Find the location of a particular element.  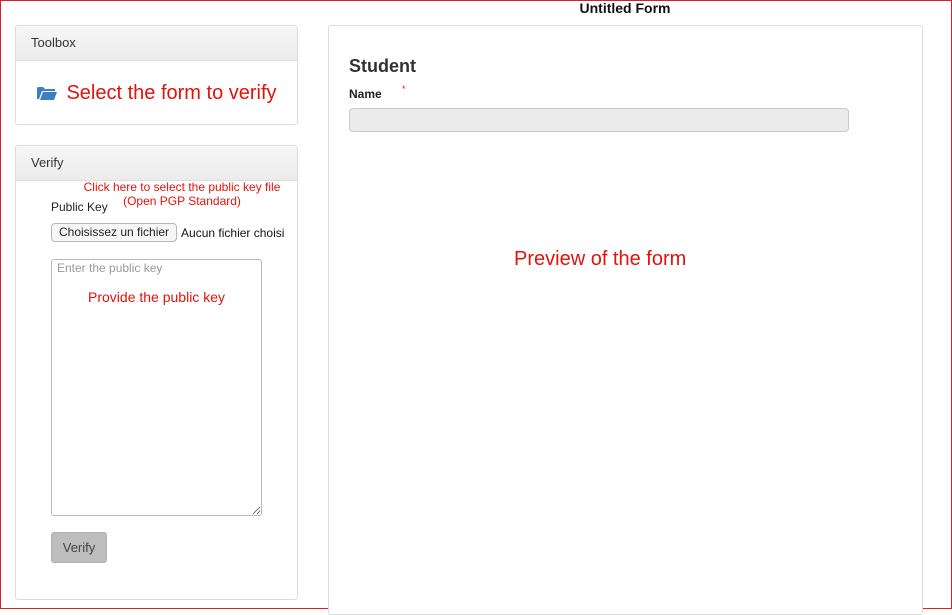

file-hint-line2: (Open PGP Standard) is located at coordinates (182, 201).